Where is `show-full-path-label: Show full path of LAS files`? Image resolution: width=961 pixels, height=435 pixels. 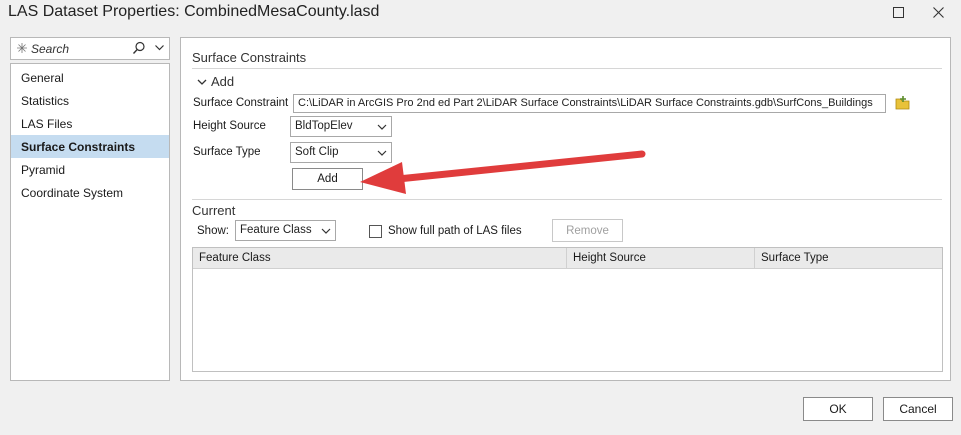
show-full-path-label: Show full path of LAS files is located at coordinates (455, 231).